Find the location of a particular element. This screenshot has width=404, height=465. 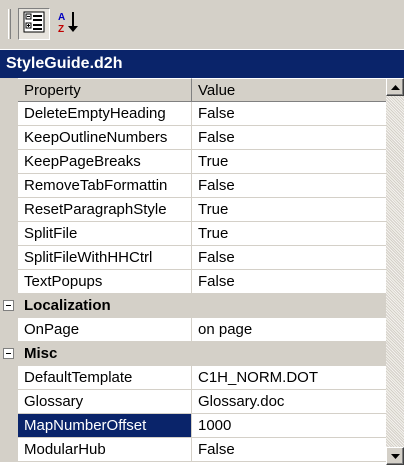

property-row: ResetParagraphStyle True is located at coordinates (193, 210).